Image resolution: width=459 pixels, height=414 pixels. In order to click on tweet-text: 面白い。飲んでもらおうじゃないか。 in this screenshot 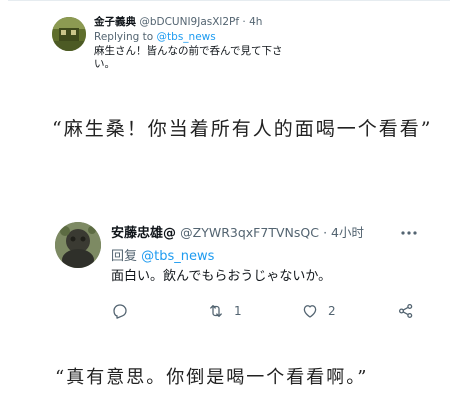, I will do `click(221, 276)`.